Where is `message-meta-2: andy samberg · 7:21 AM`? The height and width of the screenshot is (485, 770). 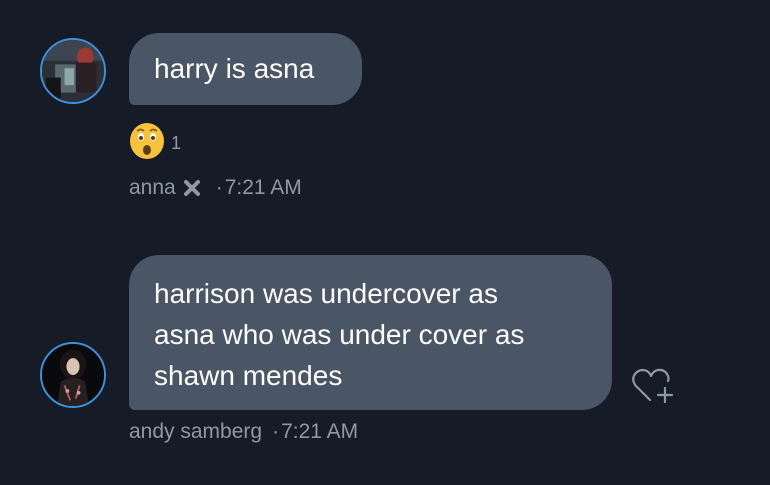 message-meta-2: andy samberg · 7:21 AM is located at coordinates (243, 432).